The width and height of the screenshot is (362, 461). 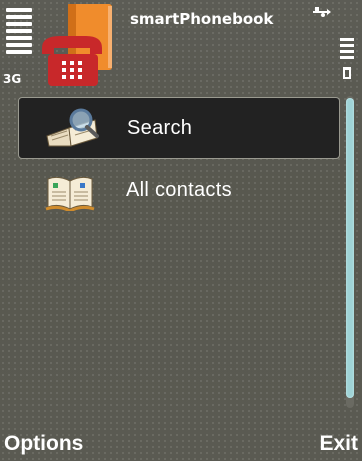 I want to click on list-item-label: All contacts, so click(x=179, y=189).